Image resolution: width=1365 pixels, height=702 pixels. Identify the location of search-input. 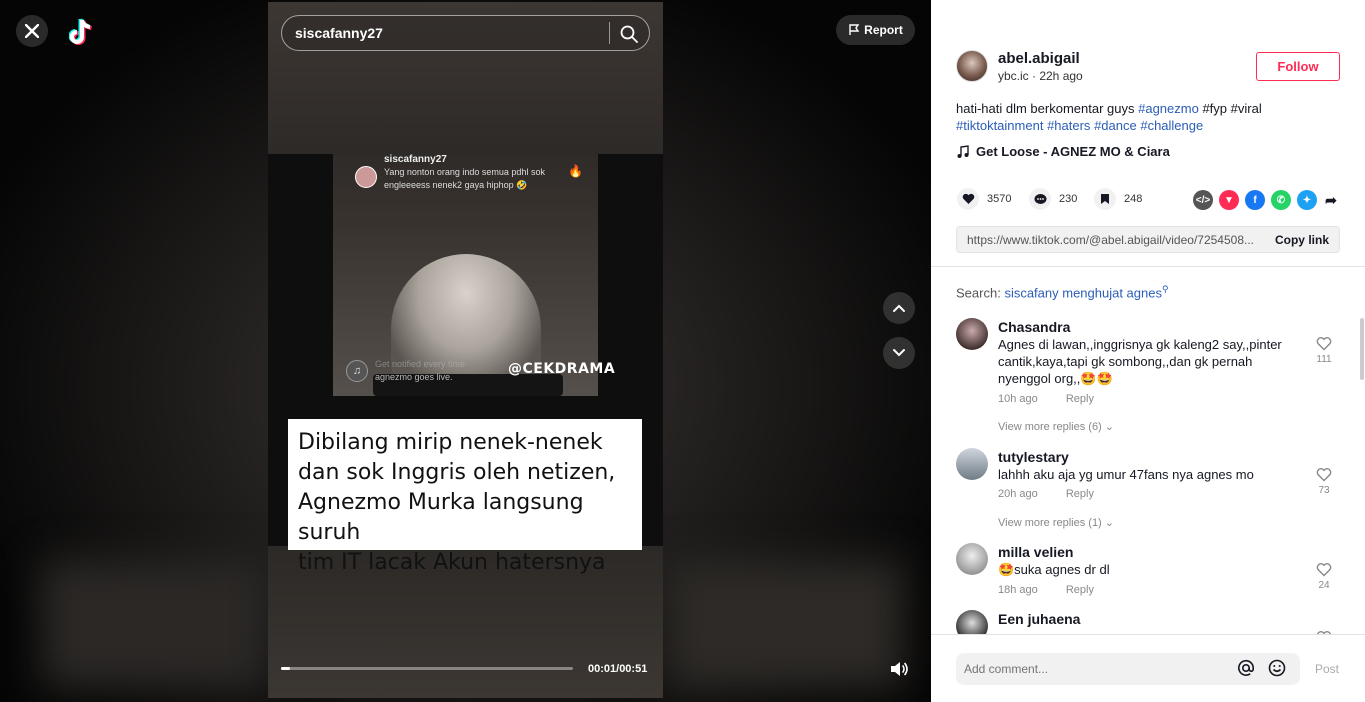
(445, 33).